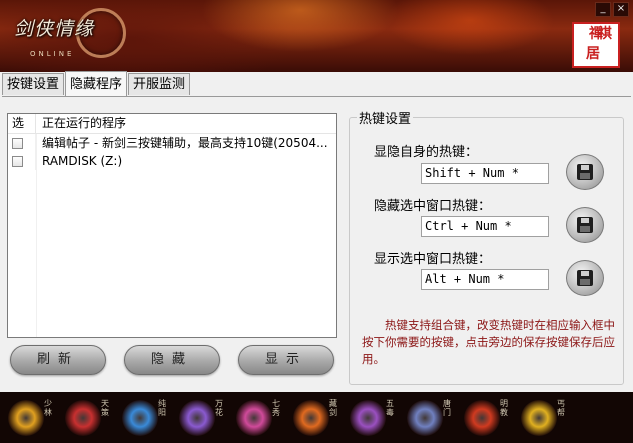 The image size is (633, 443). I want to click on tab-panel-border, so click(316, 96).